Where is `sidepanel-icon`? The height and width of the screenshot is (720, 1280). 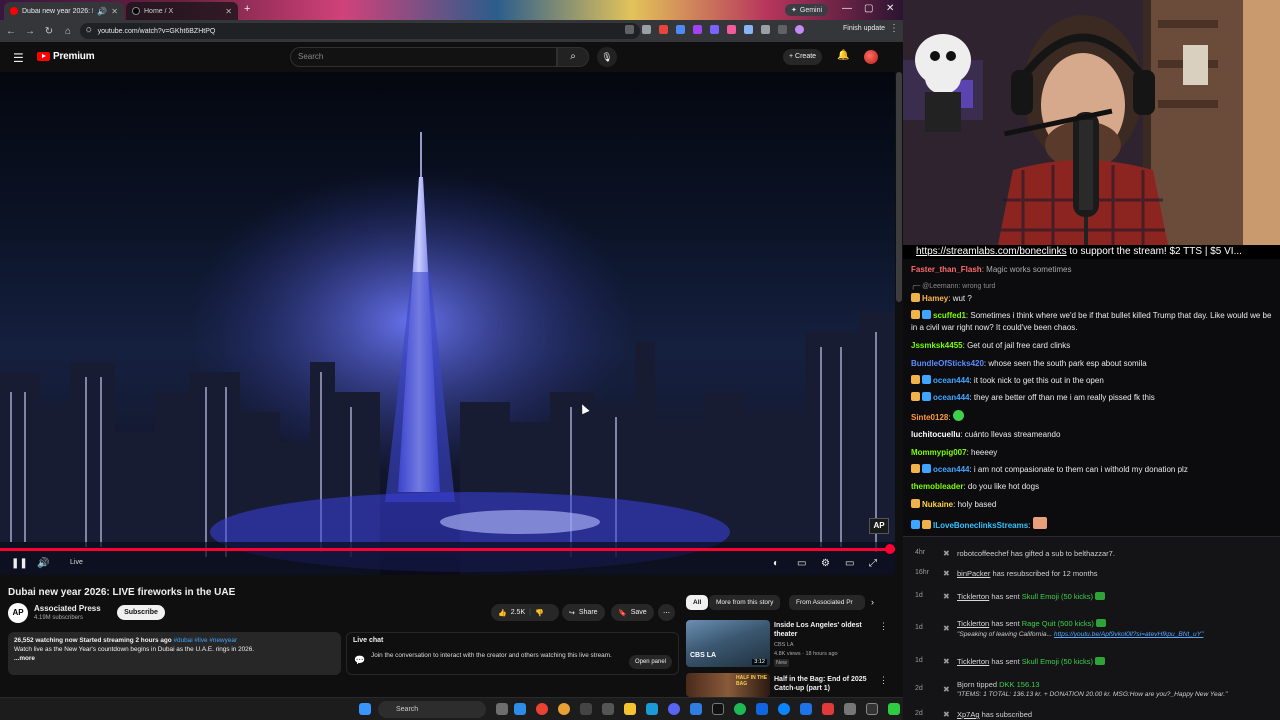
sidepanel-icon is located at coordinates (782, 29).